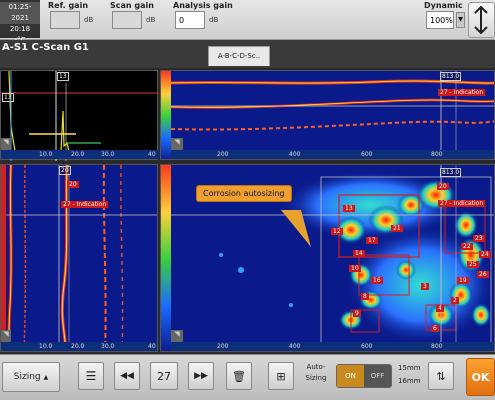 The height and width of the screenshot is (400, 495). Describe the element at coordinates (377, 280) in the screenshot. I see `indication-number: 16` at that location.